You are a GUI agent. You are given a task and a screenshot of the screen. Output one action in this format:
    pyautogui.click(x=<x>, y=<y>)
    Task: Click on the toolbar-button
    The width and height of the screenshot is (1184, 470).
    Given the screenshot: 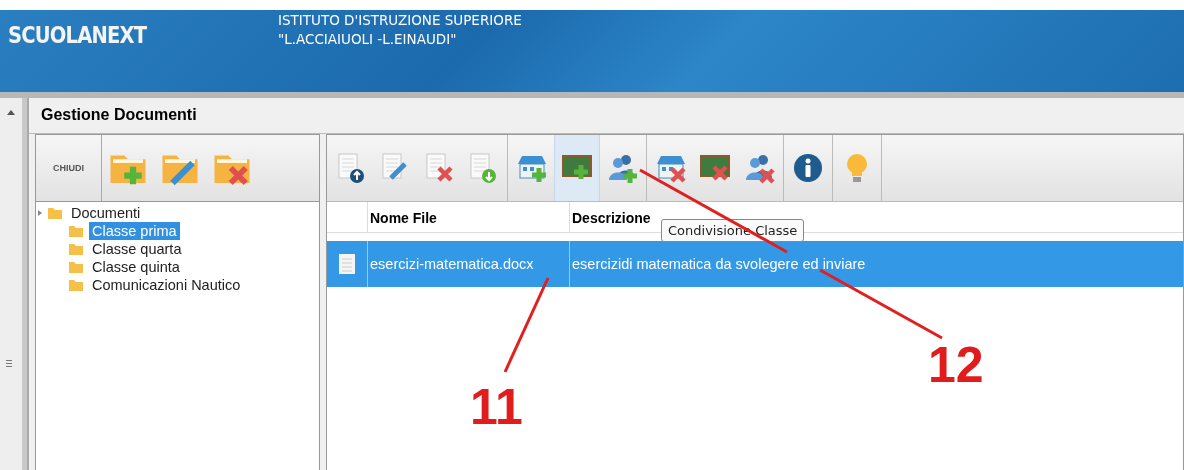 What is the action you would take?
    pyautogui.click(x=577, y=168)
    